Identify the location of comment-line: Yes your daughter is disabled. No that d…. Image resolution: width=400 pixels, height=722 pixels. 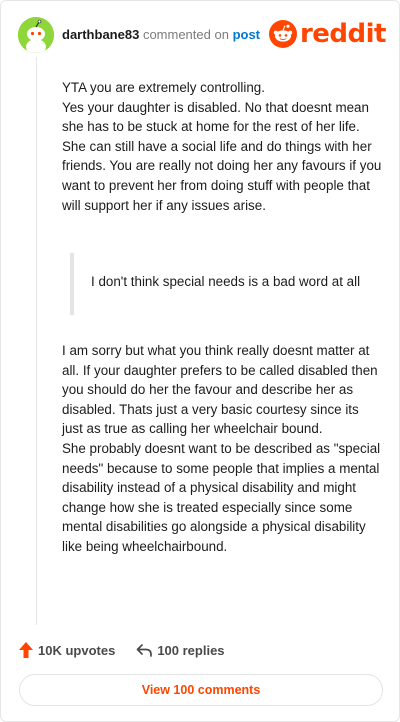
(222, 156).